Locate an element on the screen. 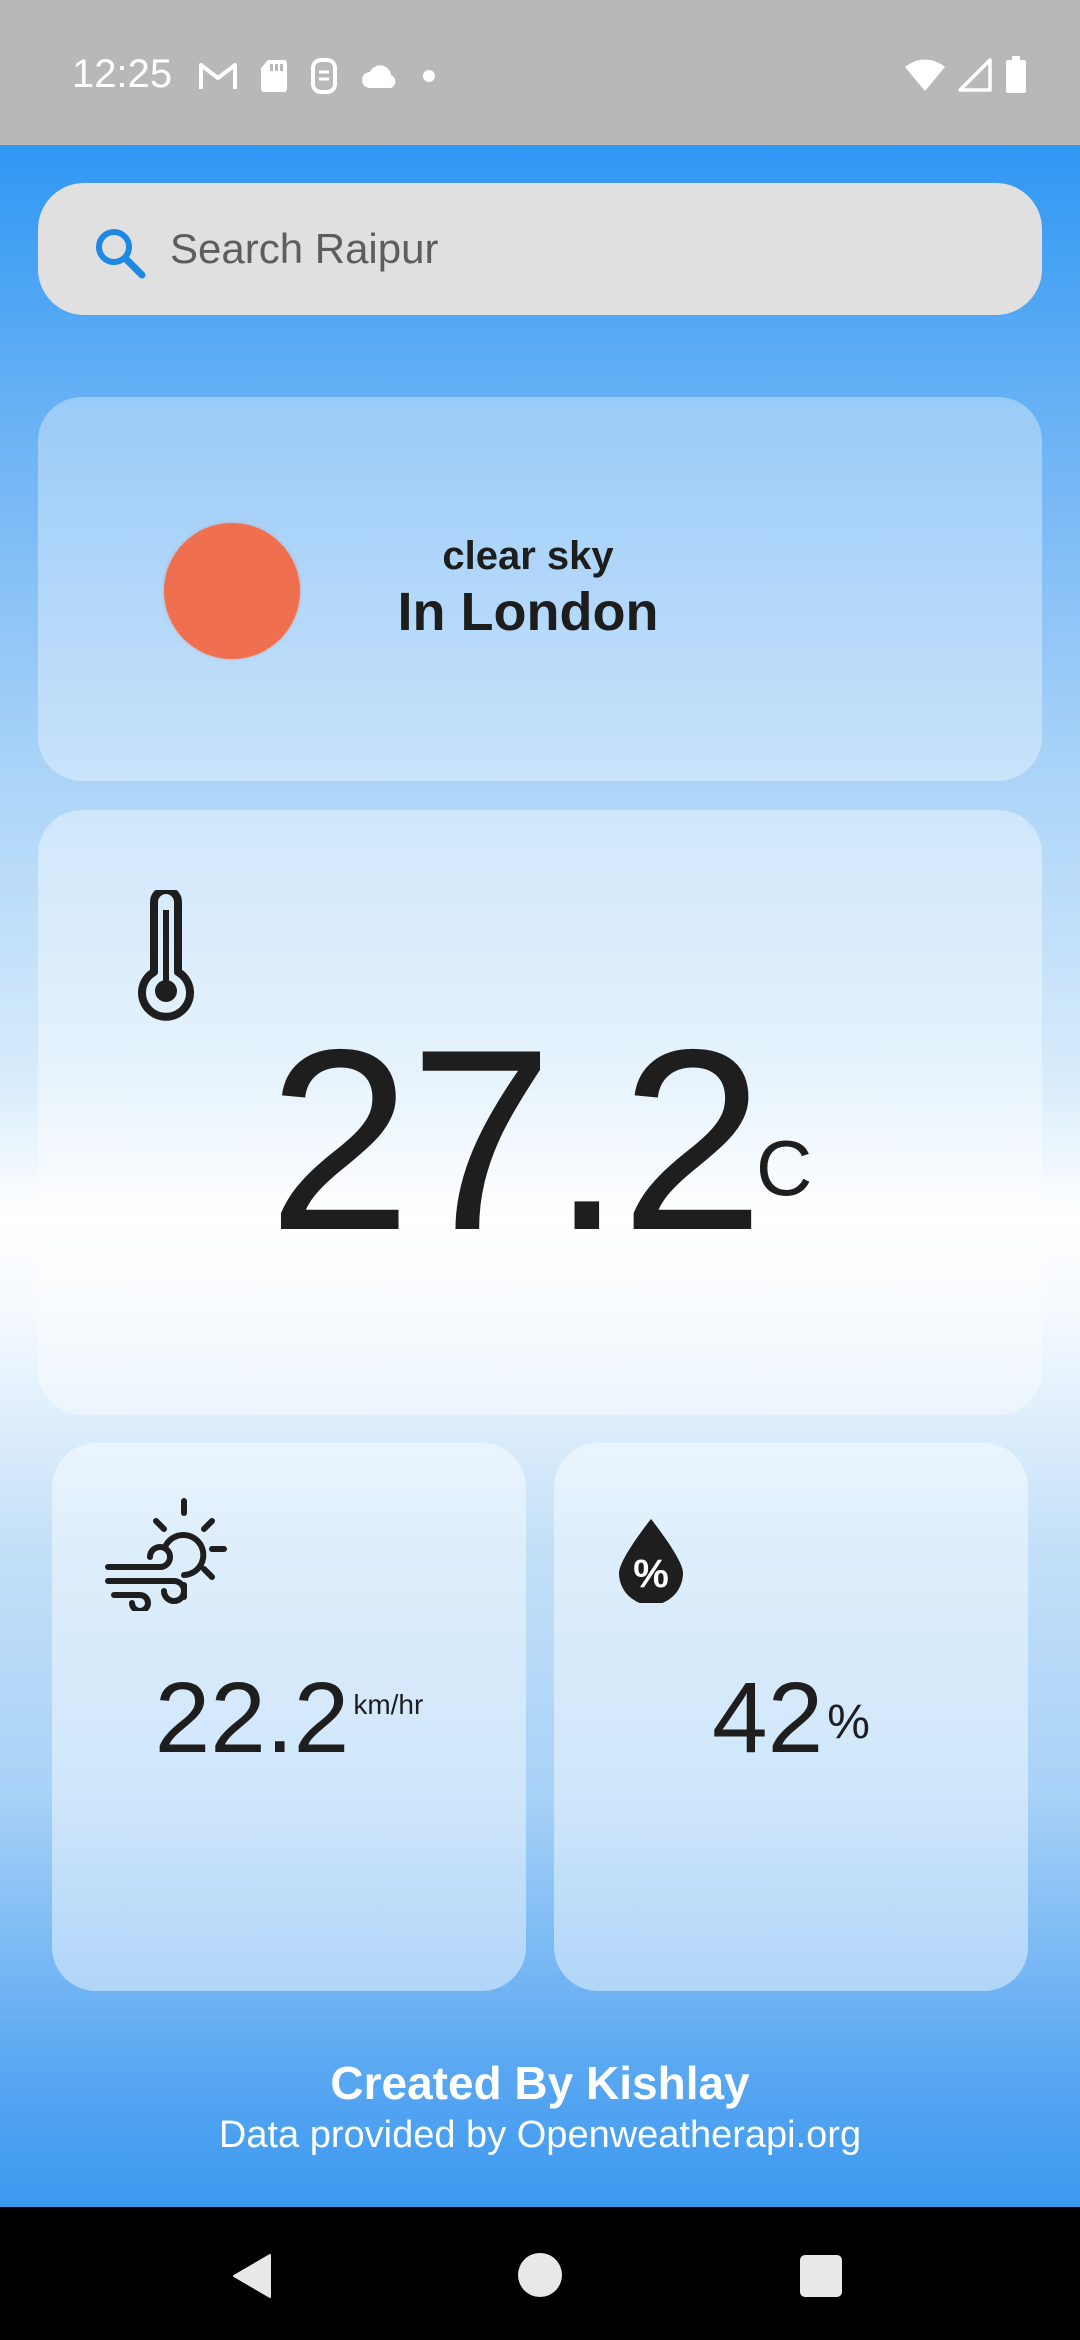 The image size is (1080, 2340). humidity-card: % 42 % is located at coordinates (791, 1717).